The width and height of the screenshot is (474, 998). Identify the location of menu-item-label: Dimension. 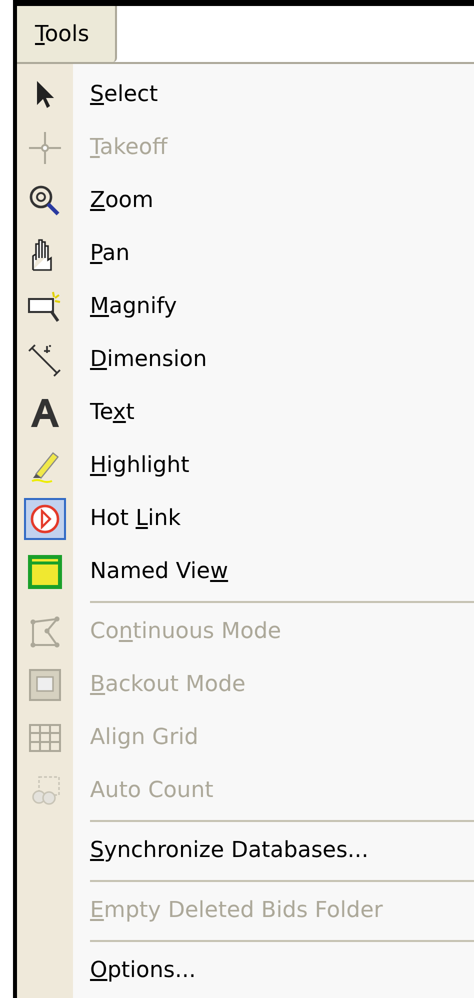
(148, 359).